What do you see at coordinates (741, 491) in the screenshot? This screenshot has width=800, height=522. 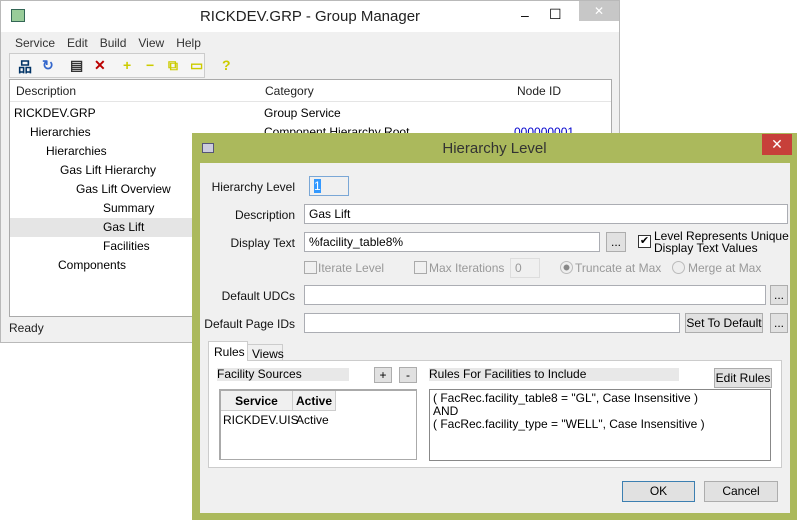 I see `cancel-button: Cancel` at bounding box center [741, 491].